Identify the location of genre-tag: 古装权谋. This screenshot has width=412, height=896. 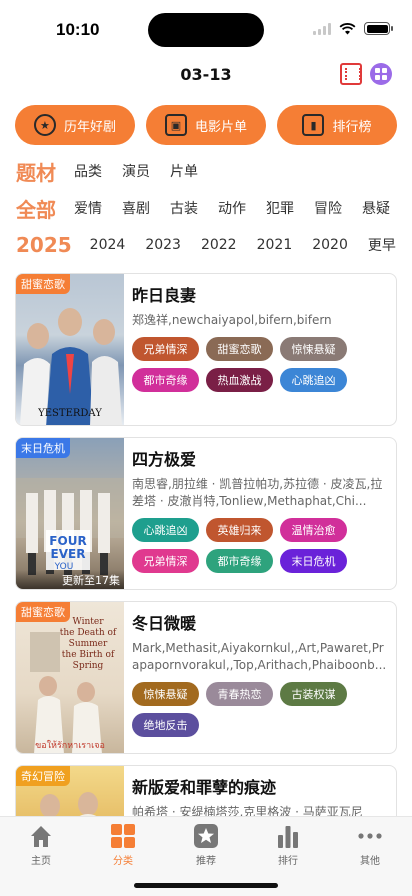
(313, 694).